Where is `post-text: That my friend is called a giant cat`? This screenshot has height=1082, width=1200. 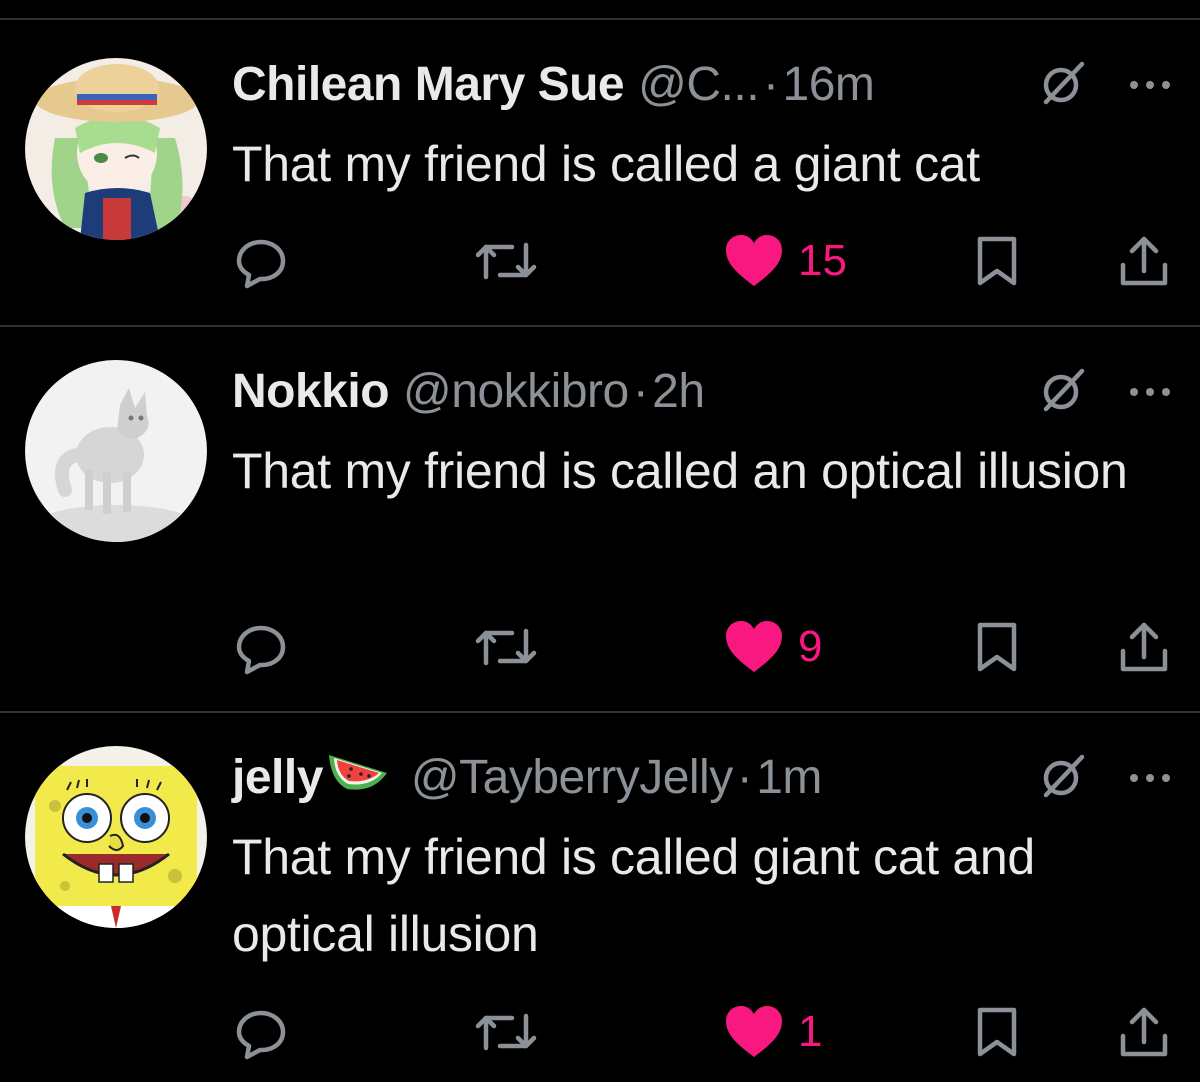
post-text: That my friend is called a giant cat is located at coordinates (606, 164).